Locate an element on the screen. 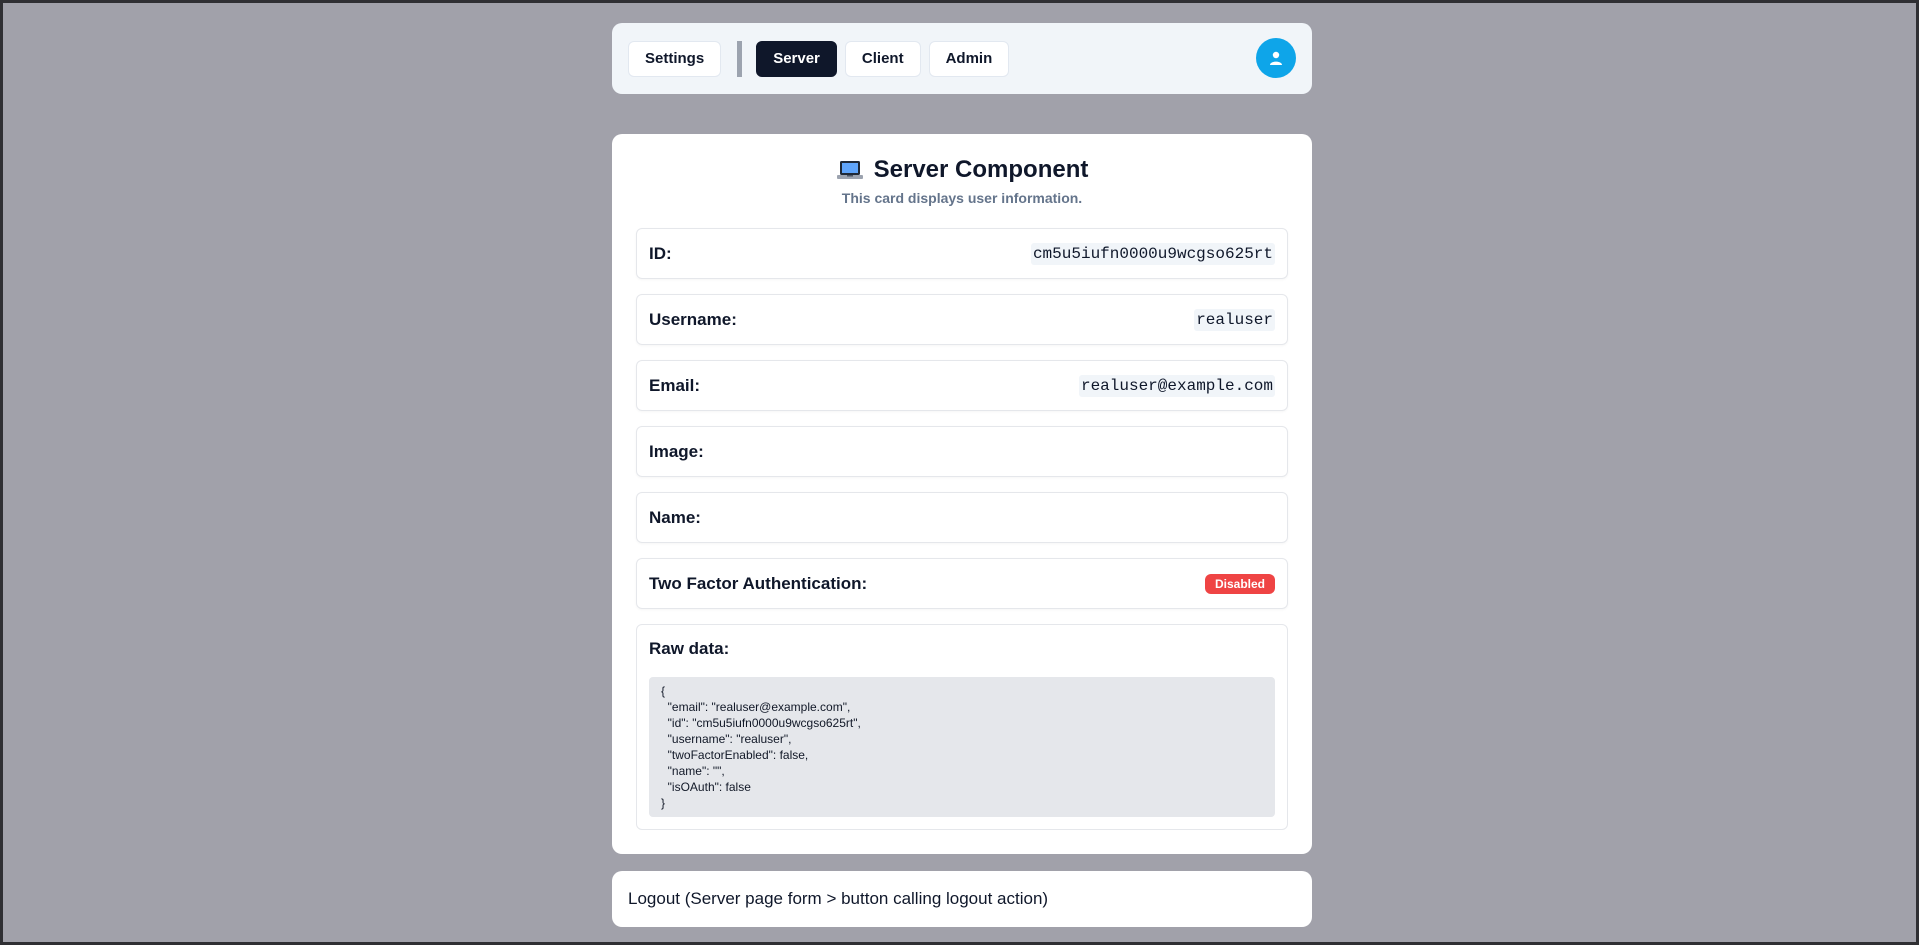  image-label: Image: is located at coordinates (676, 451).